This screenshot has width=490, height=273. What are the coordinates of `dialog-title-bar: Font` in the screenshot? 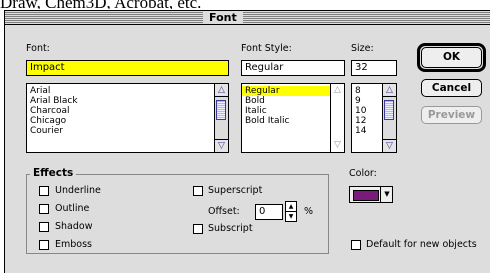 It's located at (247, 18).